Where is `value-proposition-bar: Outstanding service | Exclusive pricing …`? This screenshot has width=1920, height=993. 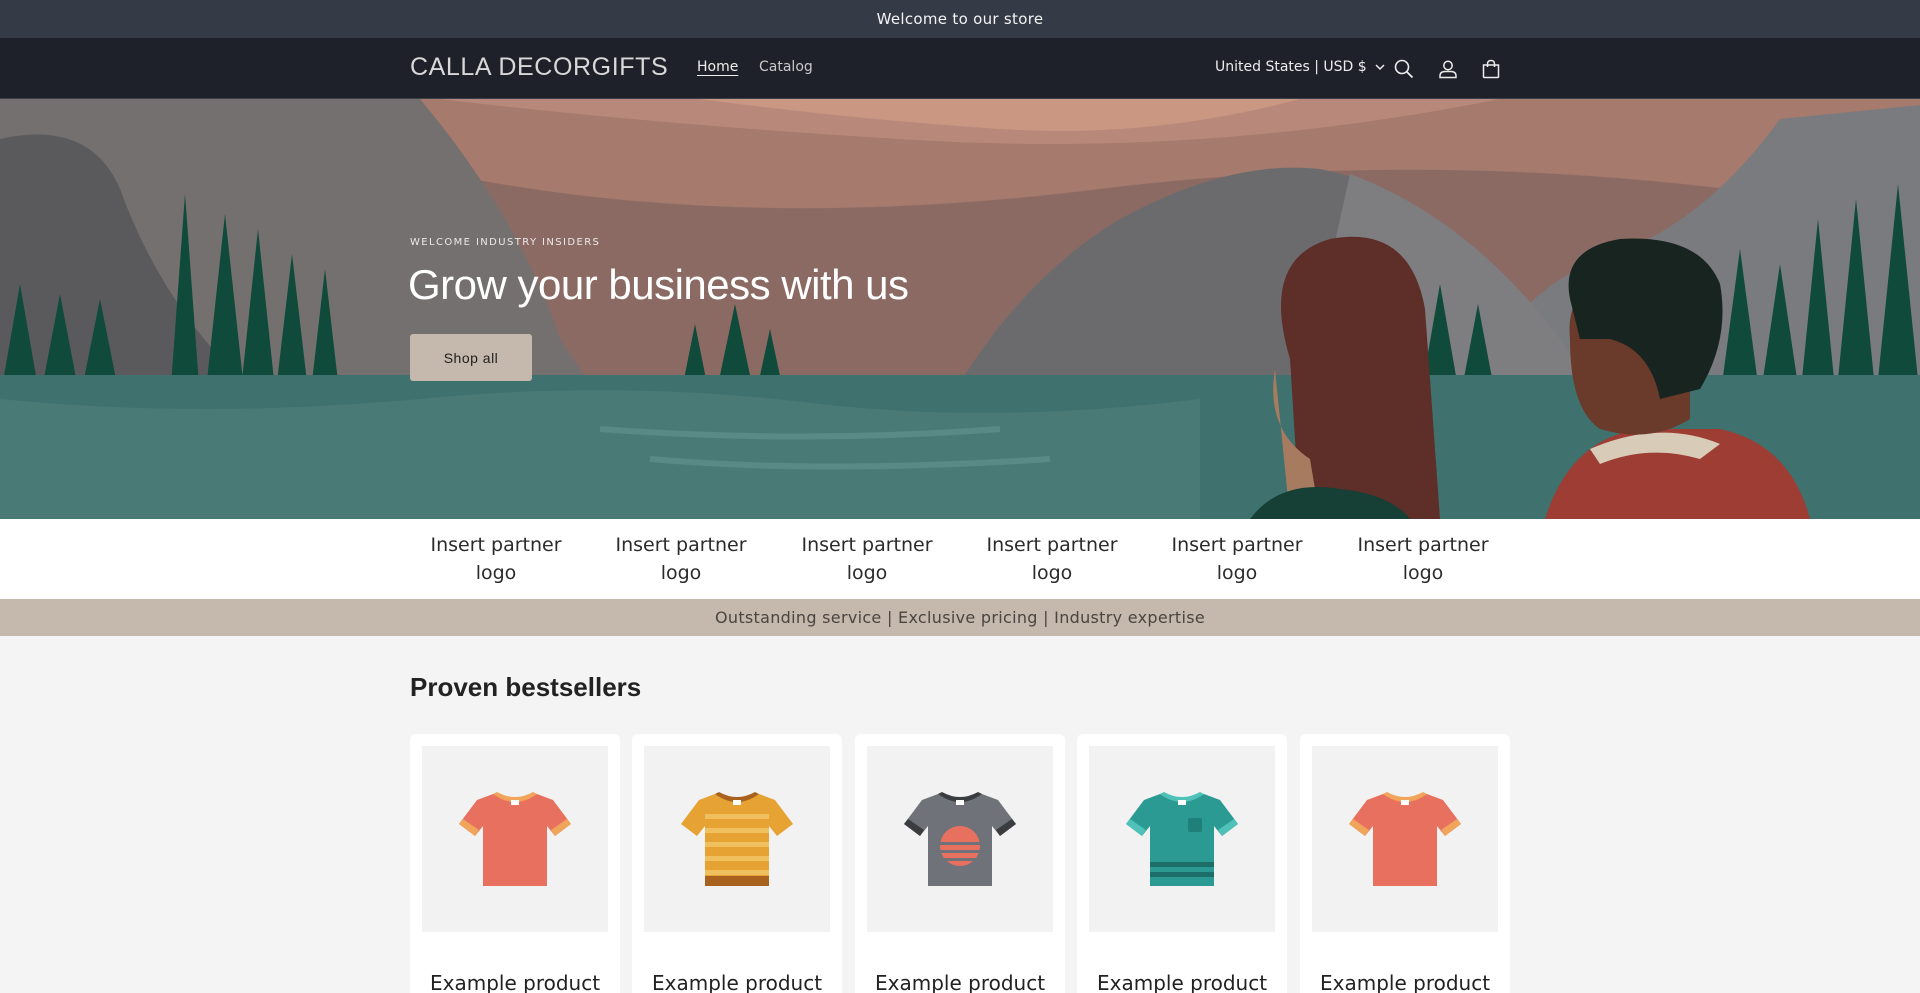 value-proposition-bar: Outstanding service | Exclusive pricing … is located at coordinates (960, 617).